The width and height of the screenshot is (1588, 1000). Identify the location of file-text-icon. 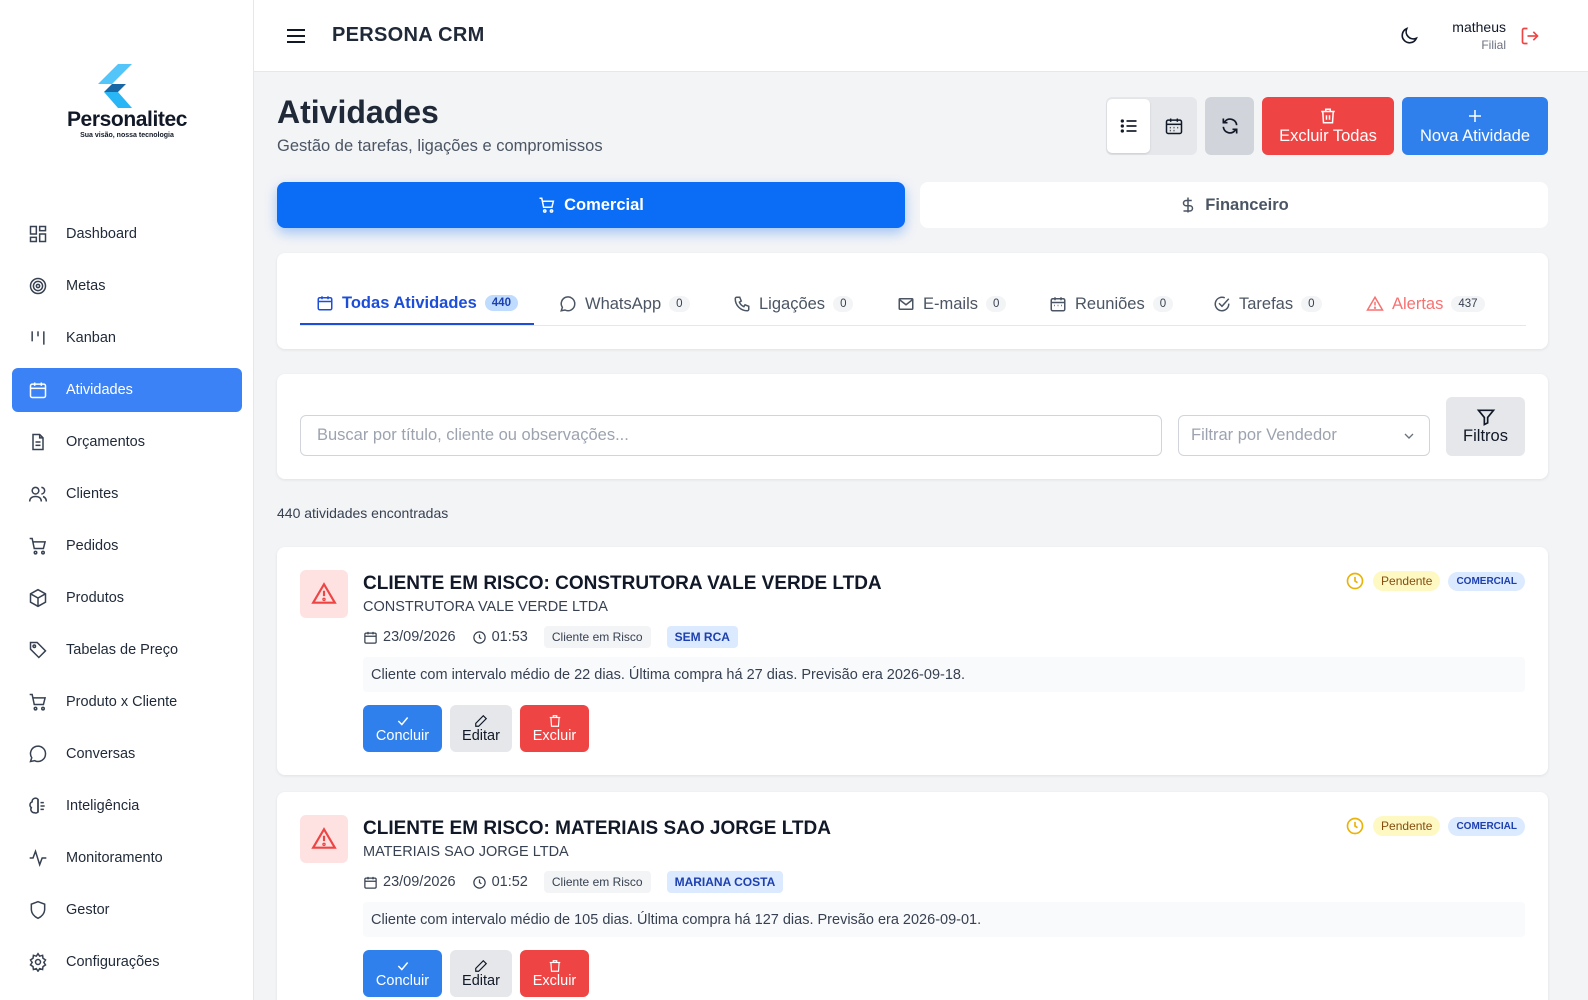
(38, 442).